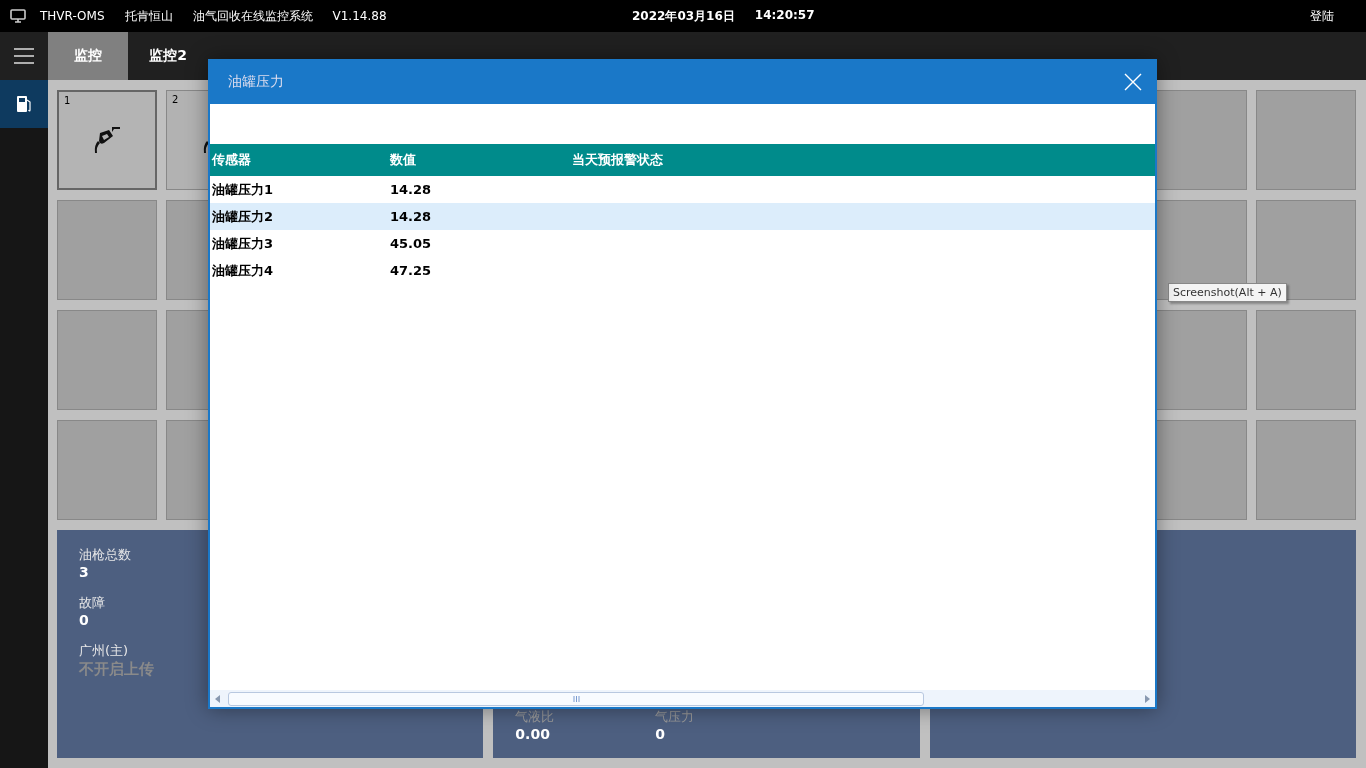 The image size is (1366, 768). What do you see at coordinates (411, 270) in the screenshot?
I see `table-cell-text: 47.25` at bounding box center [411, 270].